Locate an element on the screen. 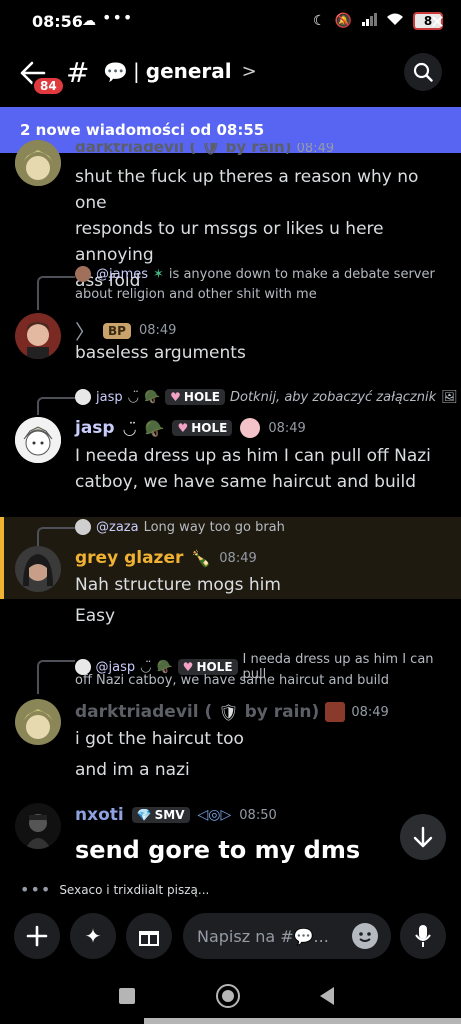 This screenshot has width=461, height=1024. message-body: send gore to my dms is located at coordinates (218, 850).